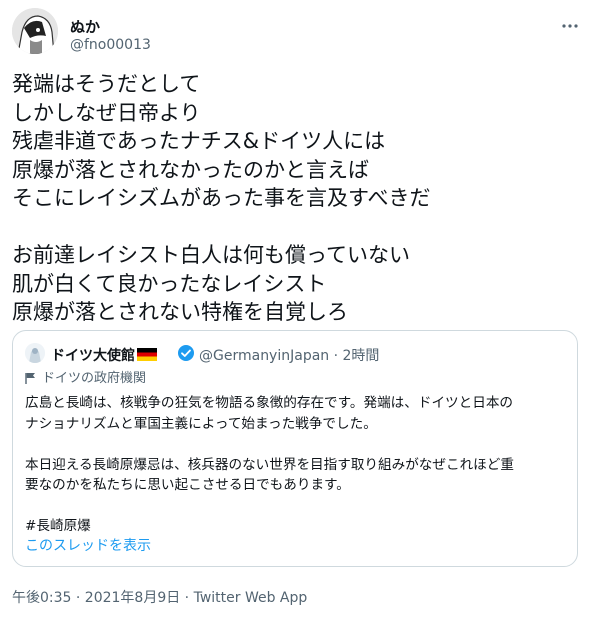 Image resolution: width=600 pixels, height=625 pixels. What do you see at coordinates (289, 356) in the screenshot?
I see `quoted-author-handle: @GermanyinJapan · 2時間` at bounding box center [289, 356].